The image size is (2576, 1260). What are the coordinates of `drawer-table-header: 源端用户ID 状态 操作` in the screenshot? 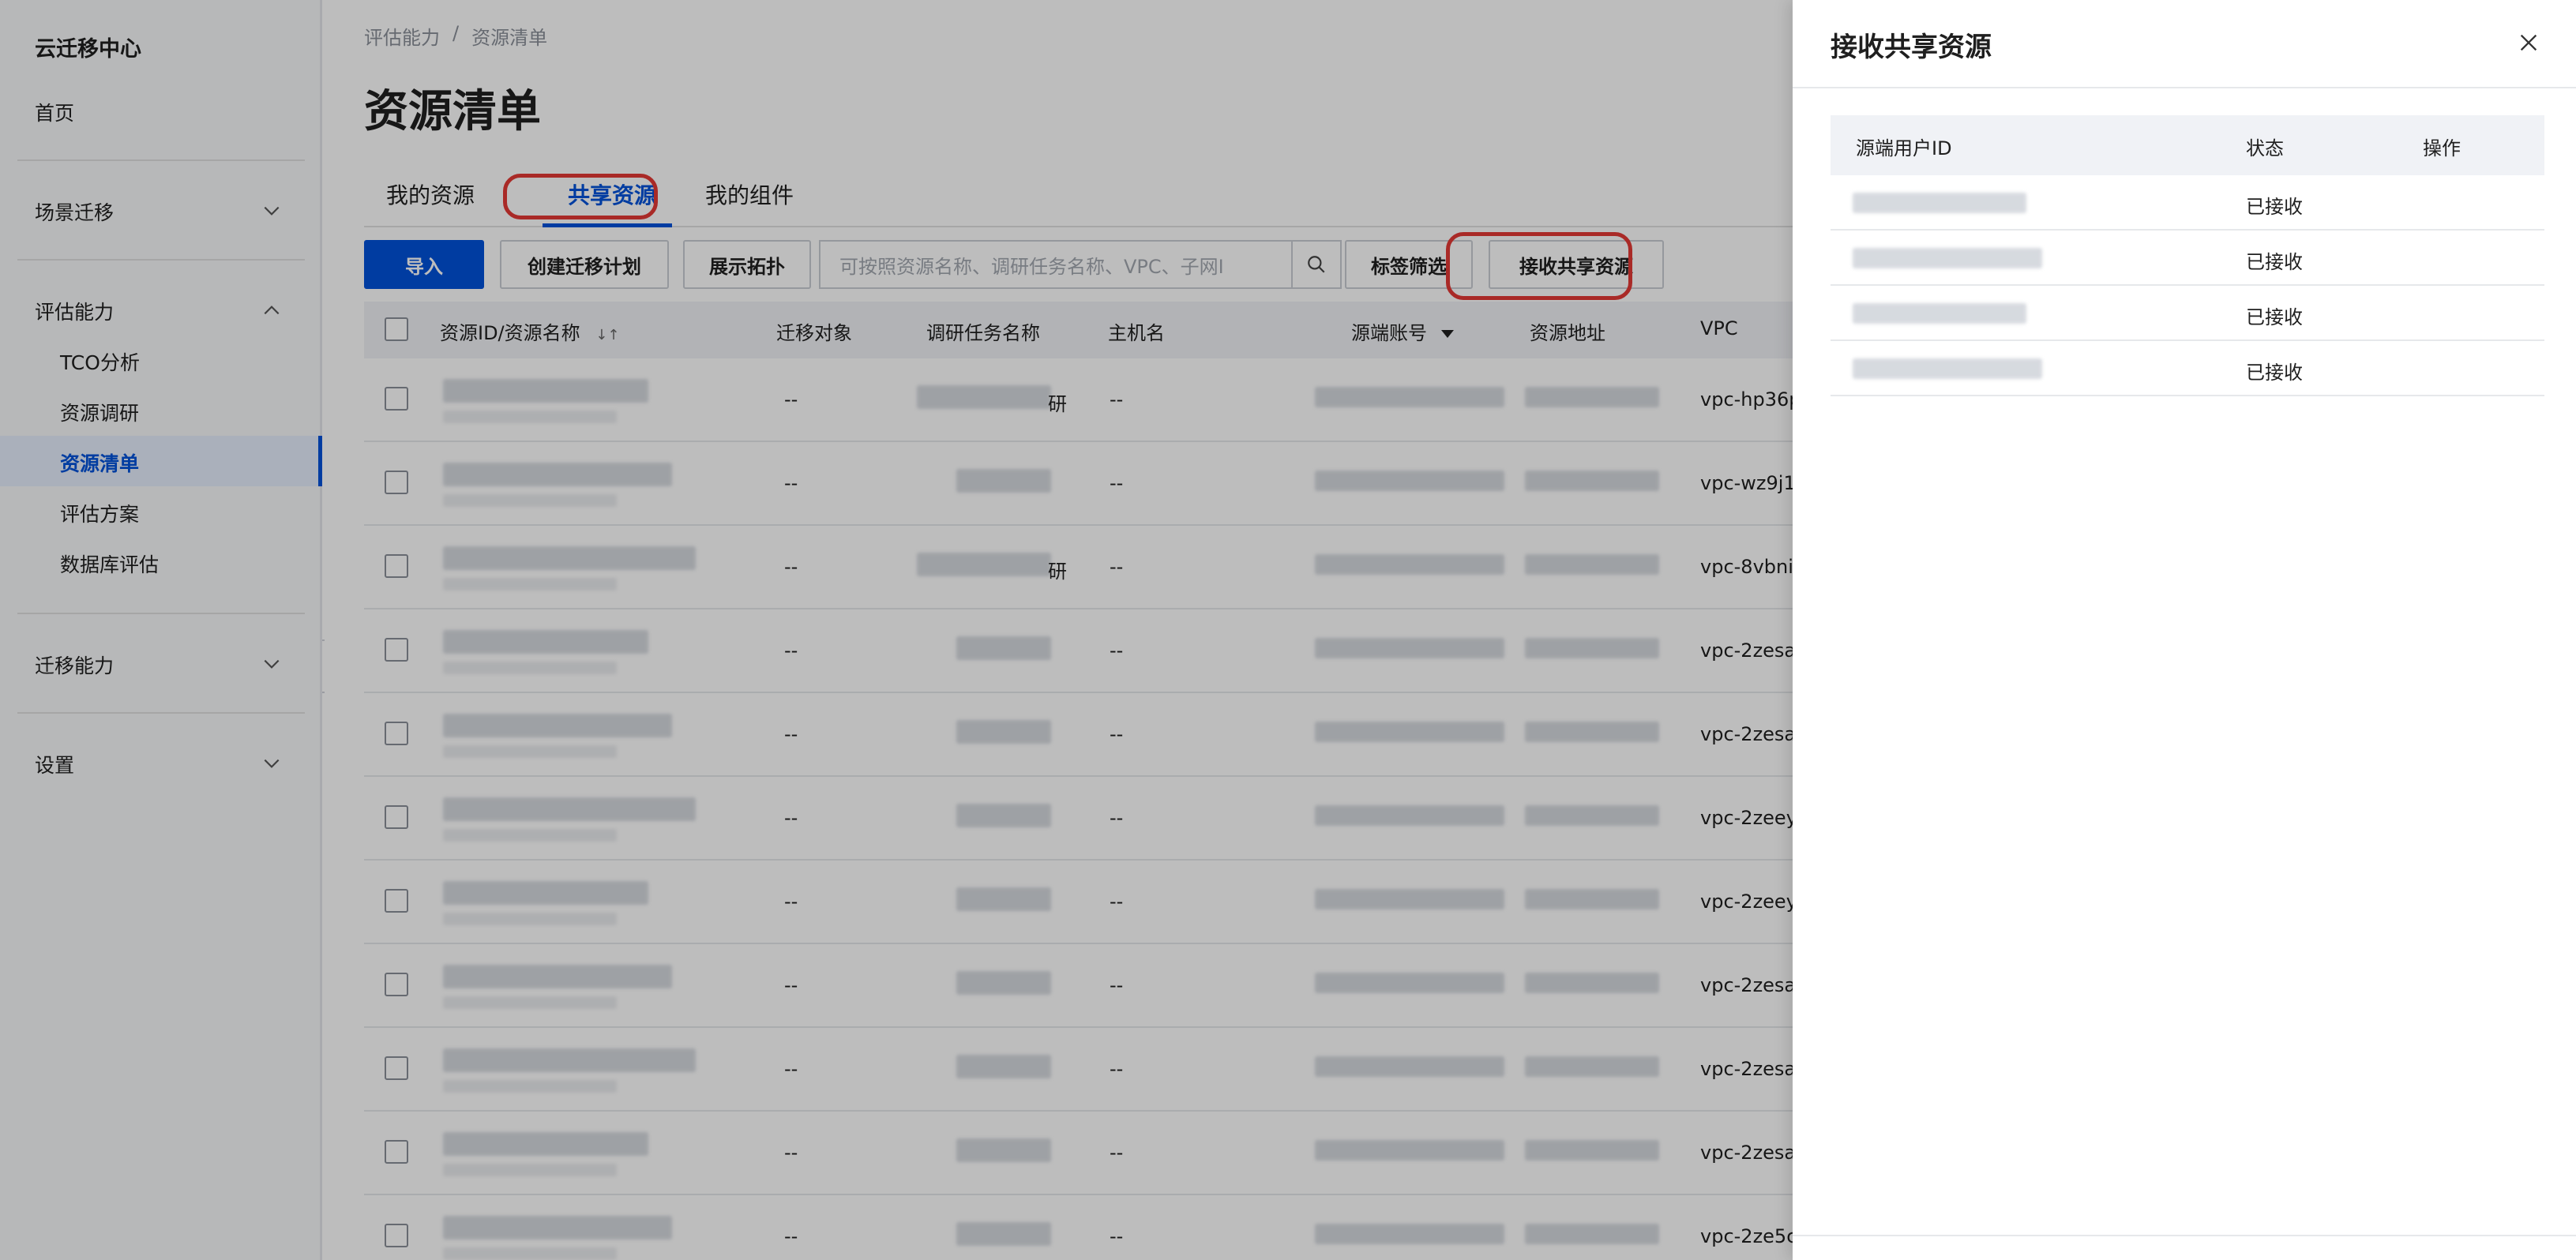 It's located at (2187, 145).